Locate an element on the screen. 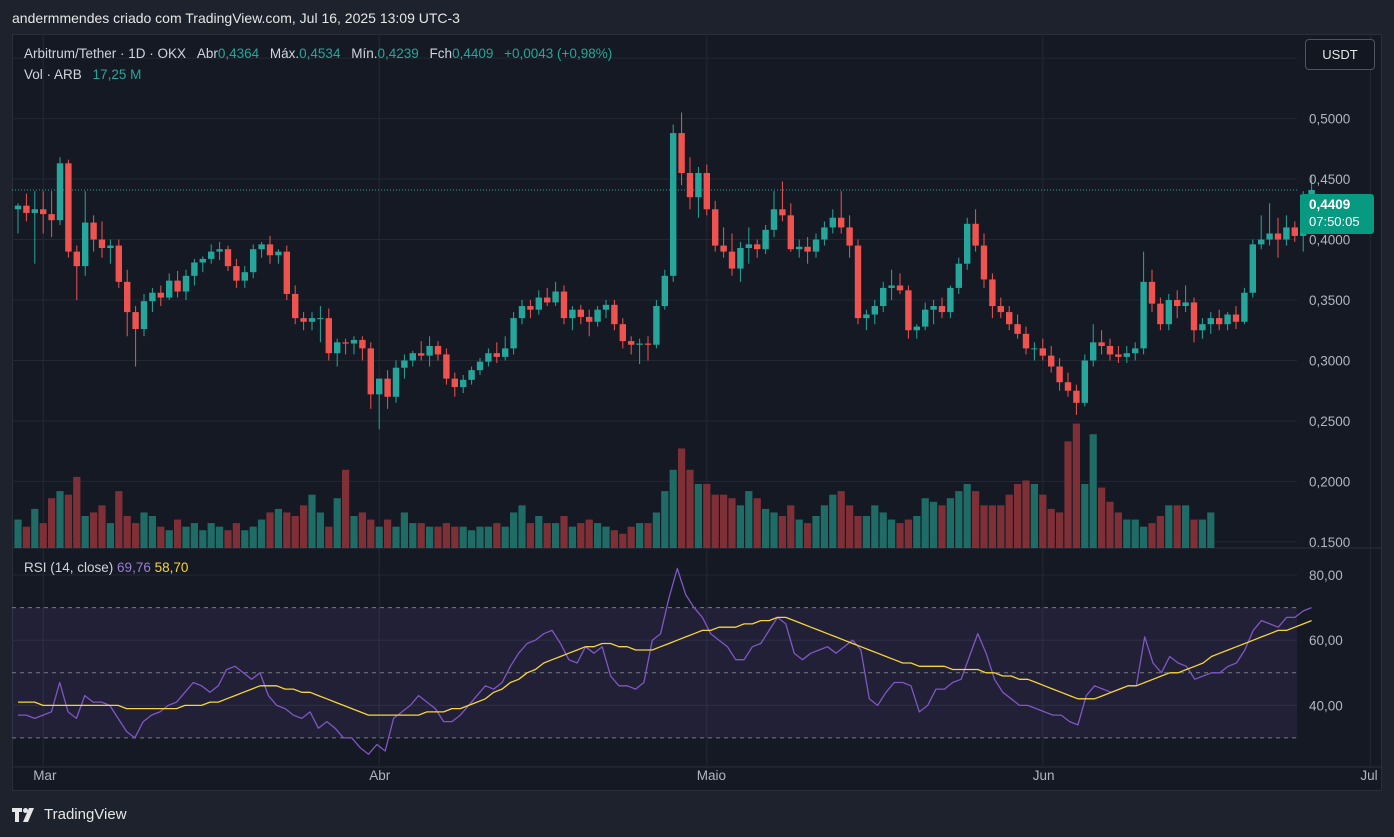 The image size is (1394, 837). rsi-axis-tick: 40,00 is located at coordinates (1326, 705).